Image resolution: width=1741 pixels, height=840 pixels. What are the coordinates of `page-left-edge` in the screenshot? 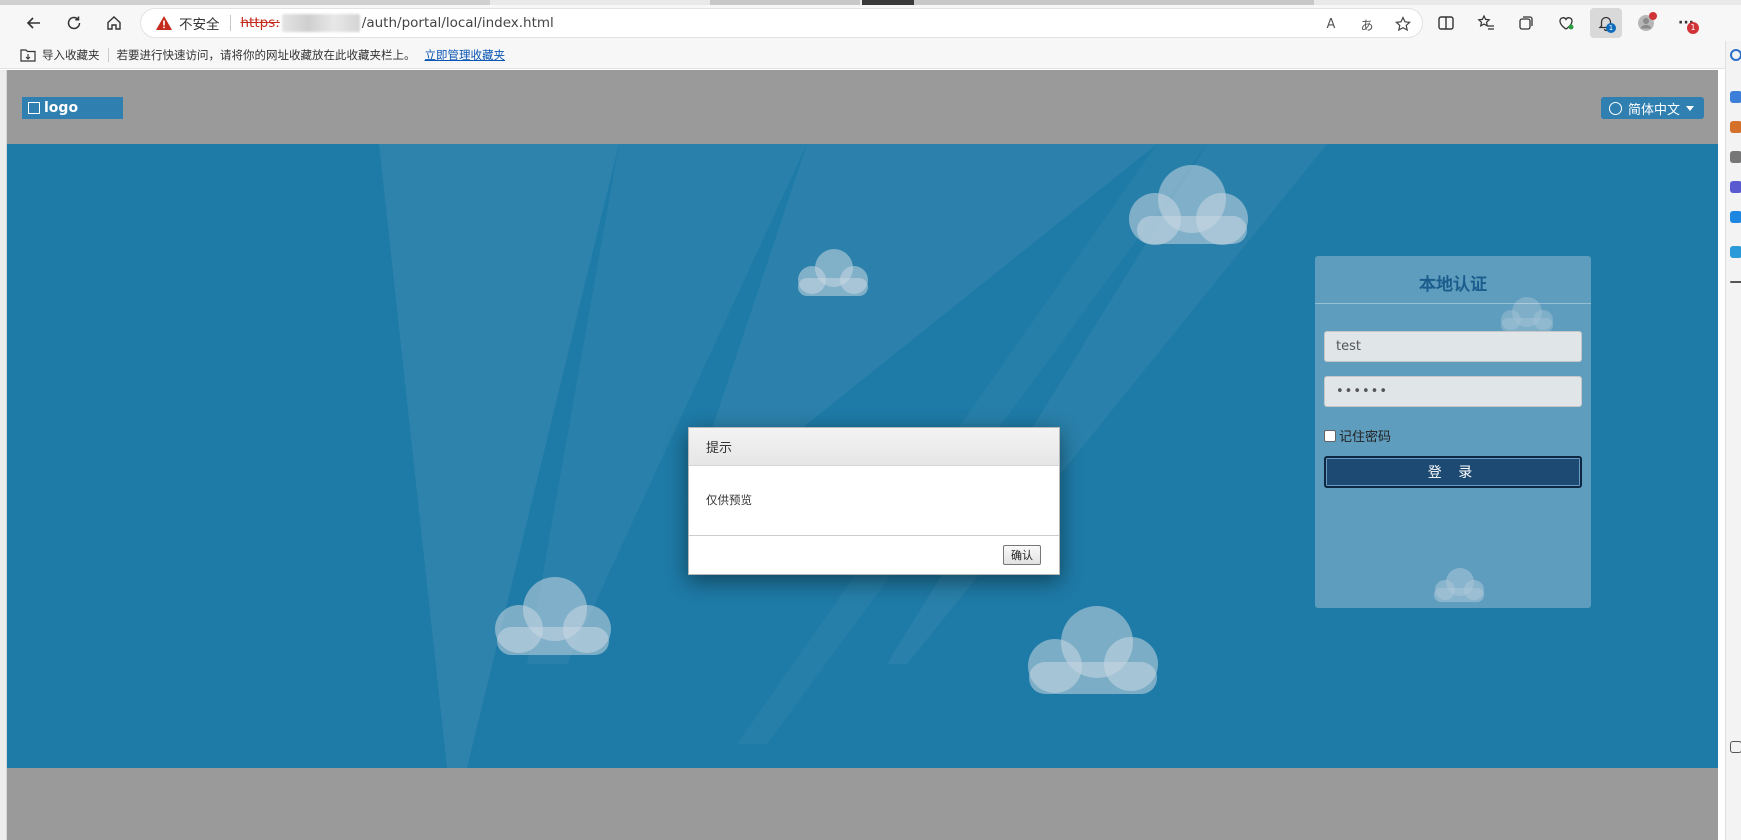 It's located at (3, 455).